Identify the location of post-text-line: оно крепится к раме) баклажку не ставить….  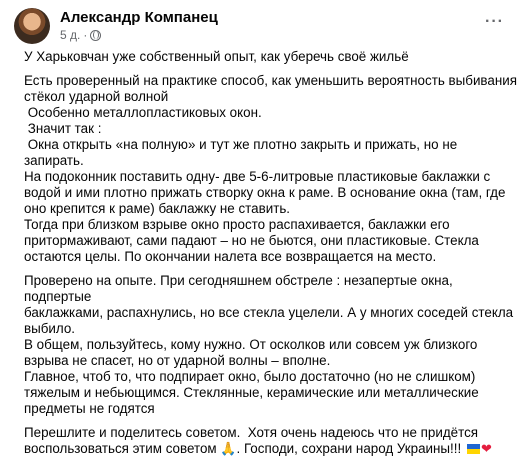
(157, 208).